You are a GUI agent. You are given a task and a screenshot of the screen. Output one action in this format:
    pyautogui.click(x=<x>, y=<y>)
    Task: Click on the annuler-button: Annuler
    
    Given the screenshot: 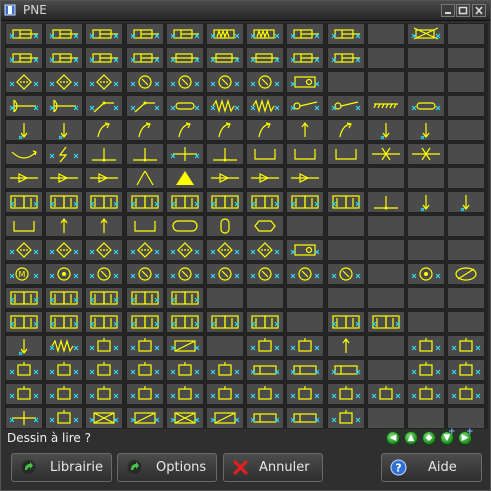 What is the action you would take?
    pyautogui.click(x=273, y=467)
    